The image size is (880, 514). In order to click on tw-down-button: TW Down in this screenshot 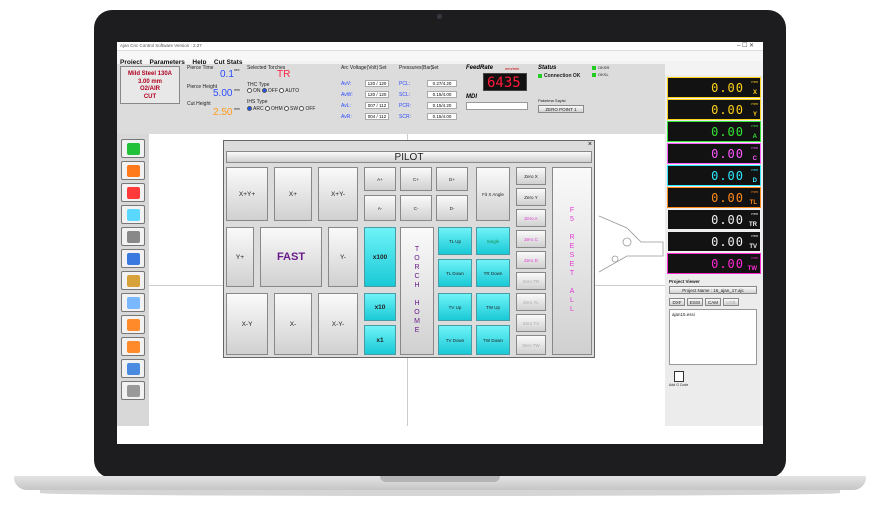, I will do `click(493, 340)`.